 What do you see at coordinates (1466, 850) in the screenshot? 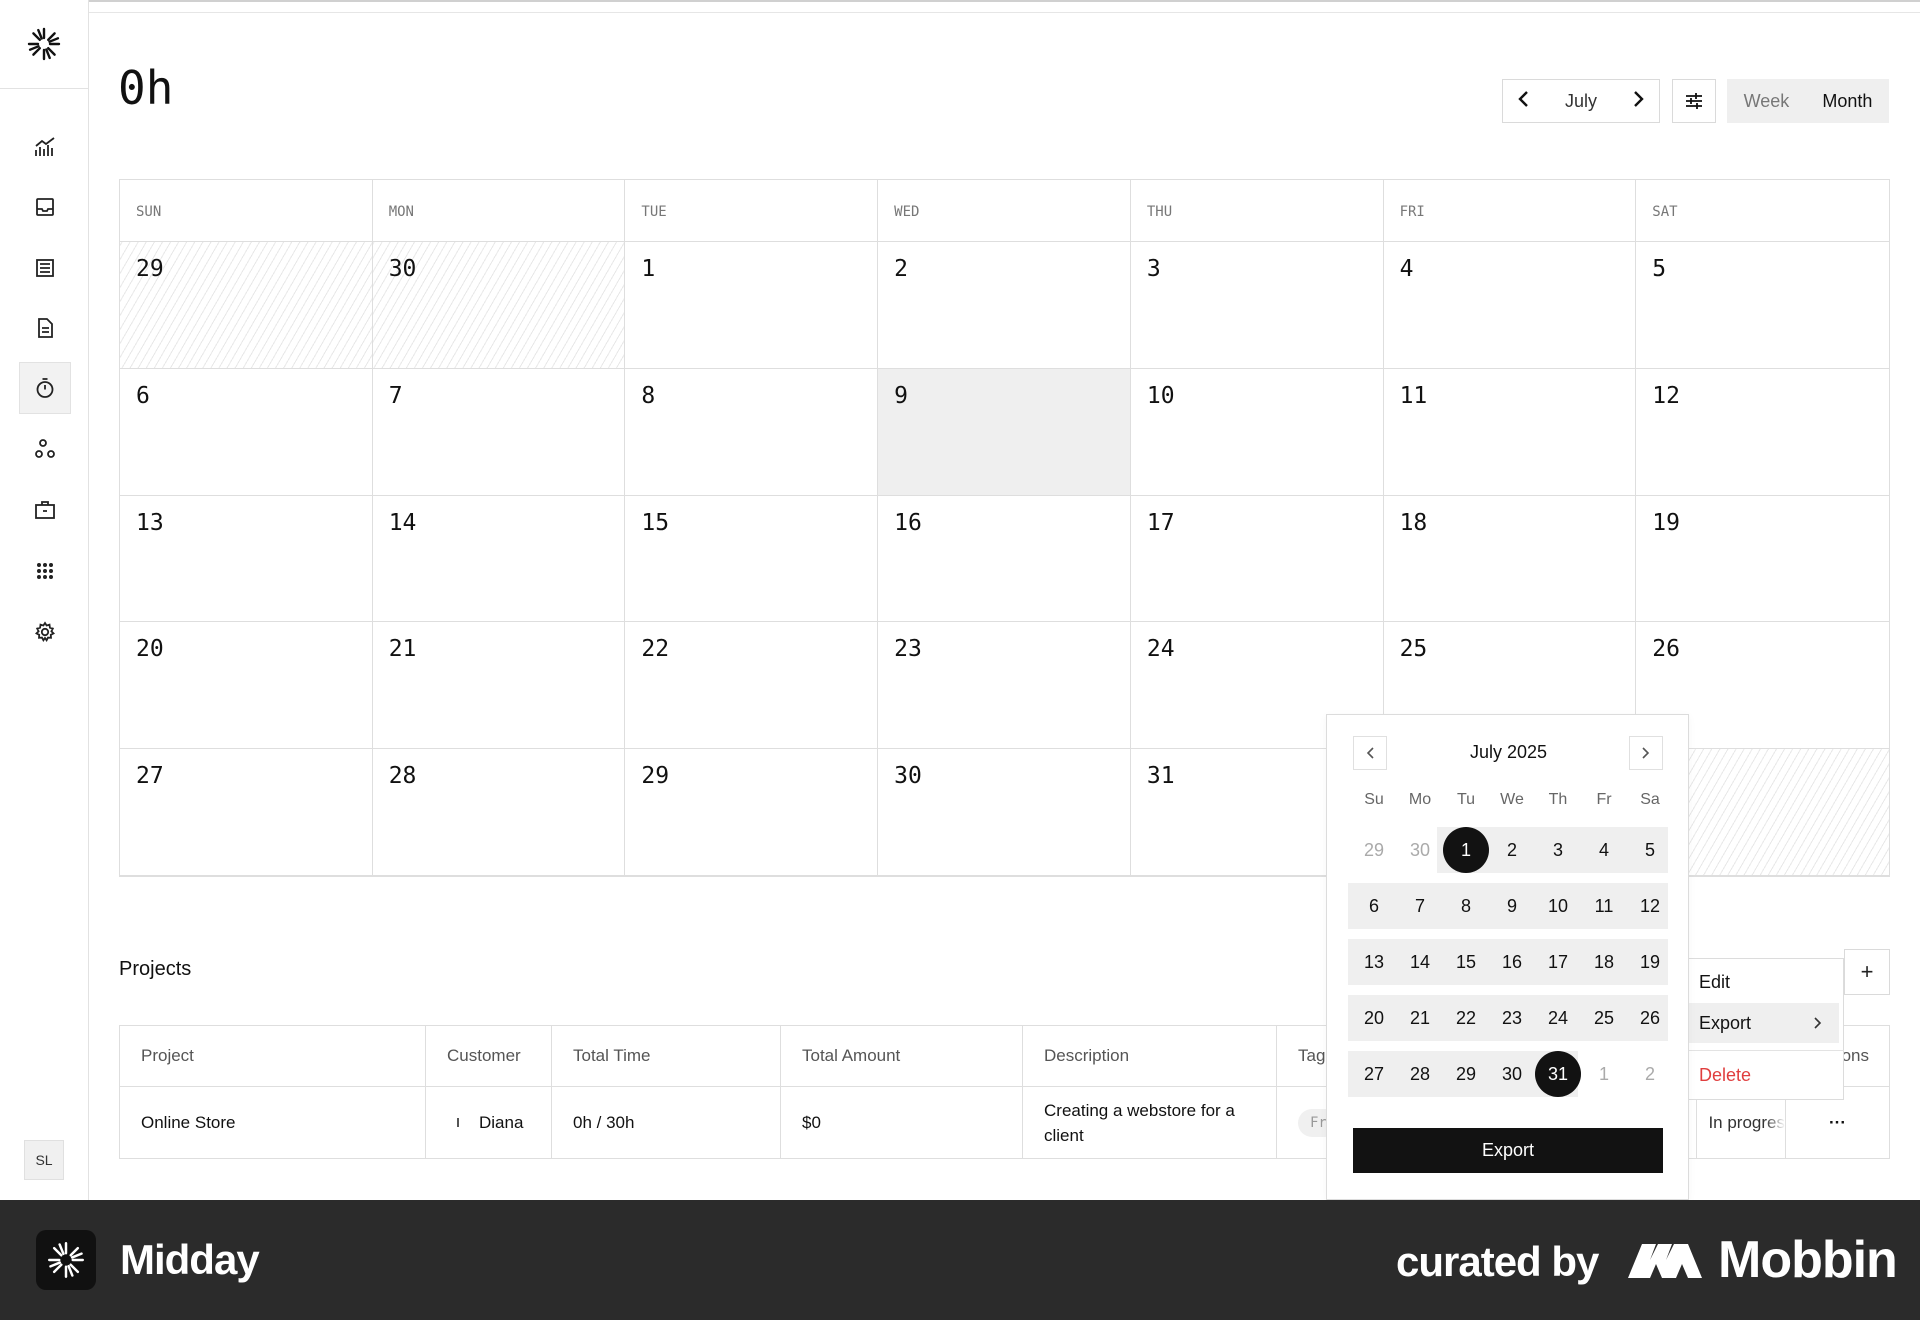
I see `picker-day-selected: 1` at bounding box center [1466, 850].